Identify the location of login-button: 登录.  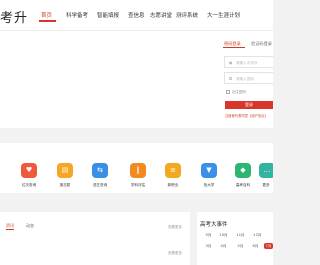
(249, 105).